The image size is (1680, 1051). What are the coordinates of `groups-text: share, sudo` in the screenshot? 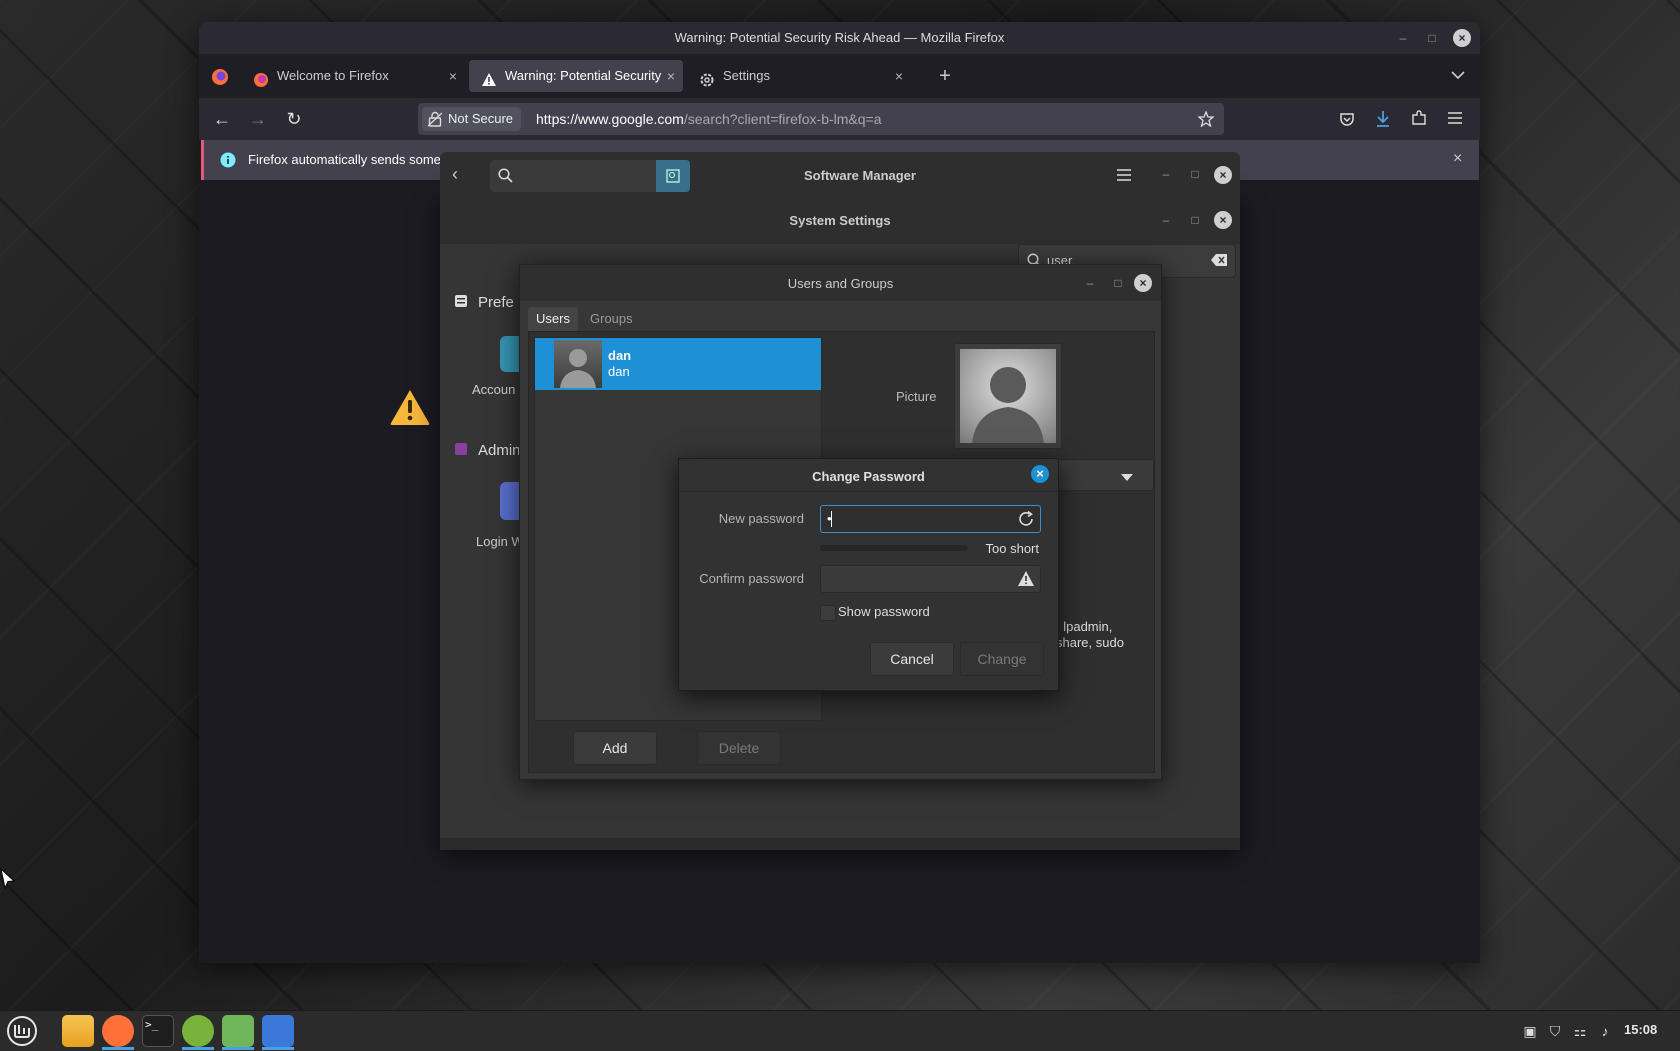 It's located at (1090, 642).